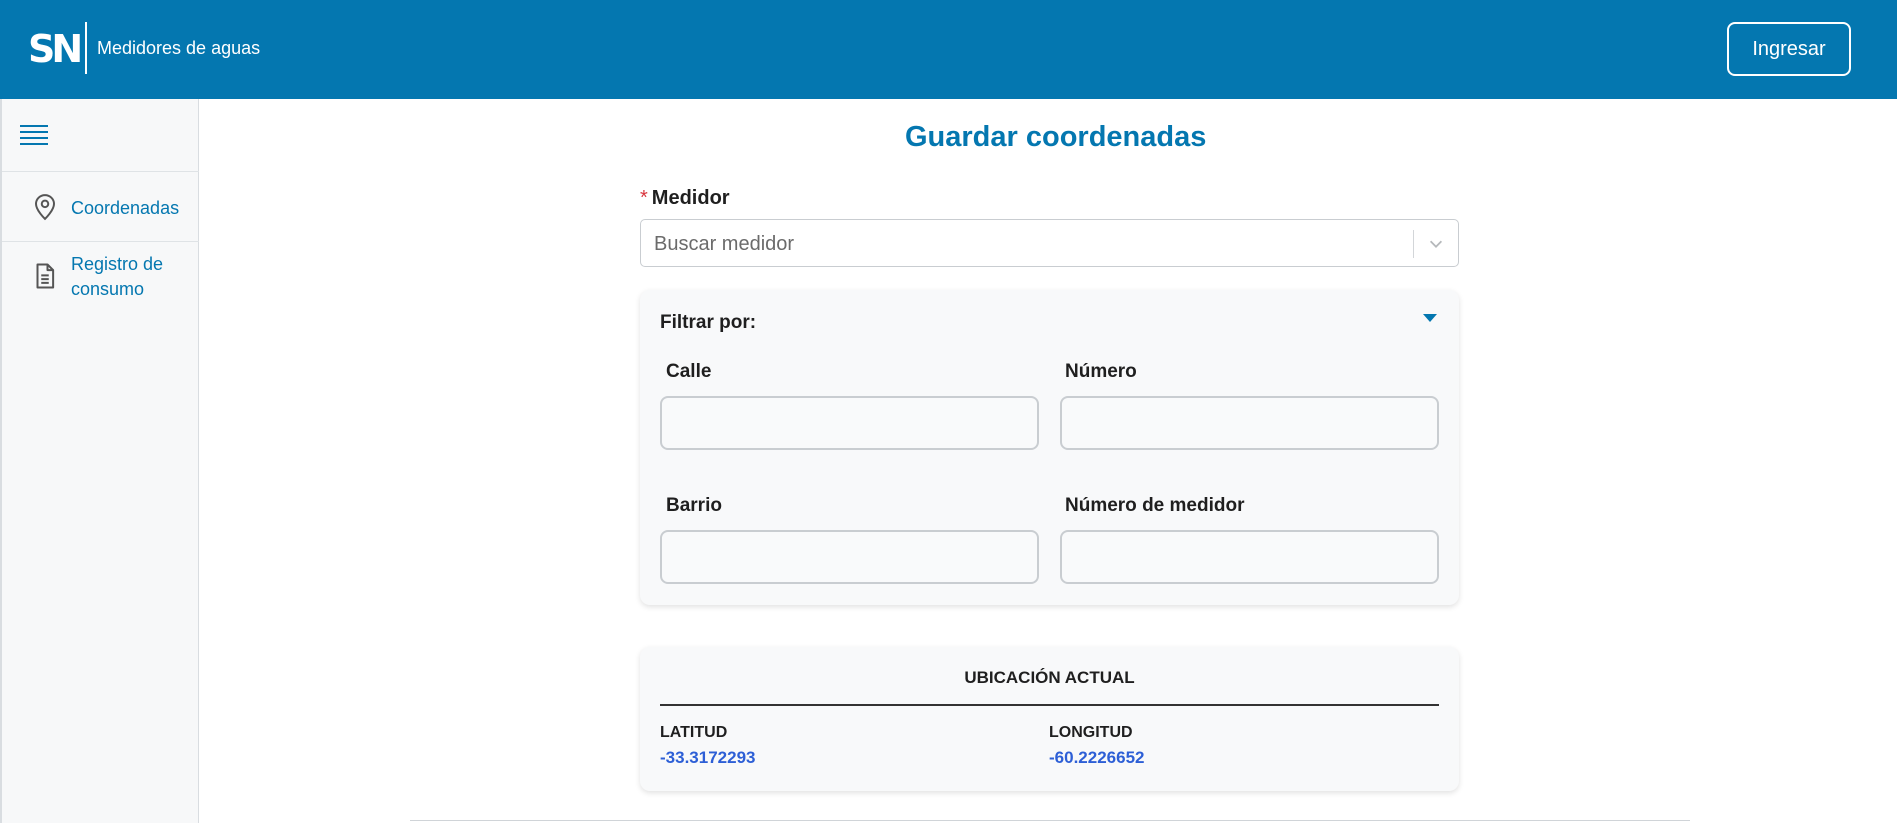  I want to click on longitude-value: -60.2226652, so click(1097, 757).